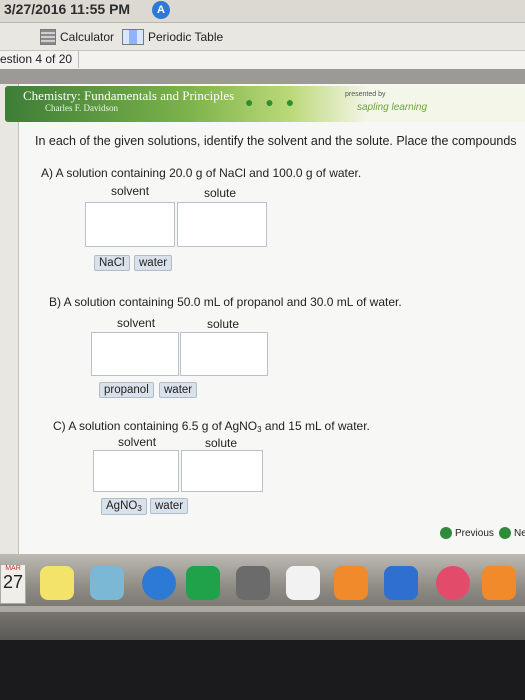  I want to click on dock: MAR 27, so click(262, 584).